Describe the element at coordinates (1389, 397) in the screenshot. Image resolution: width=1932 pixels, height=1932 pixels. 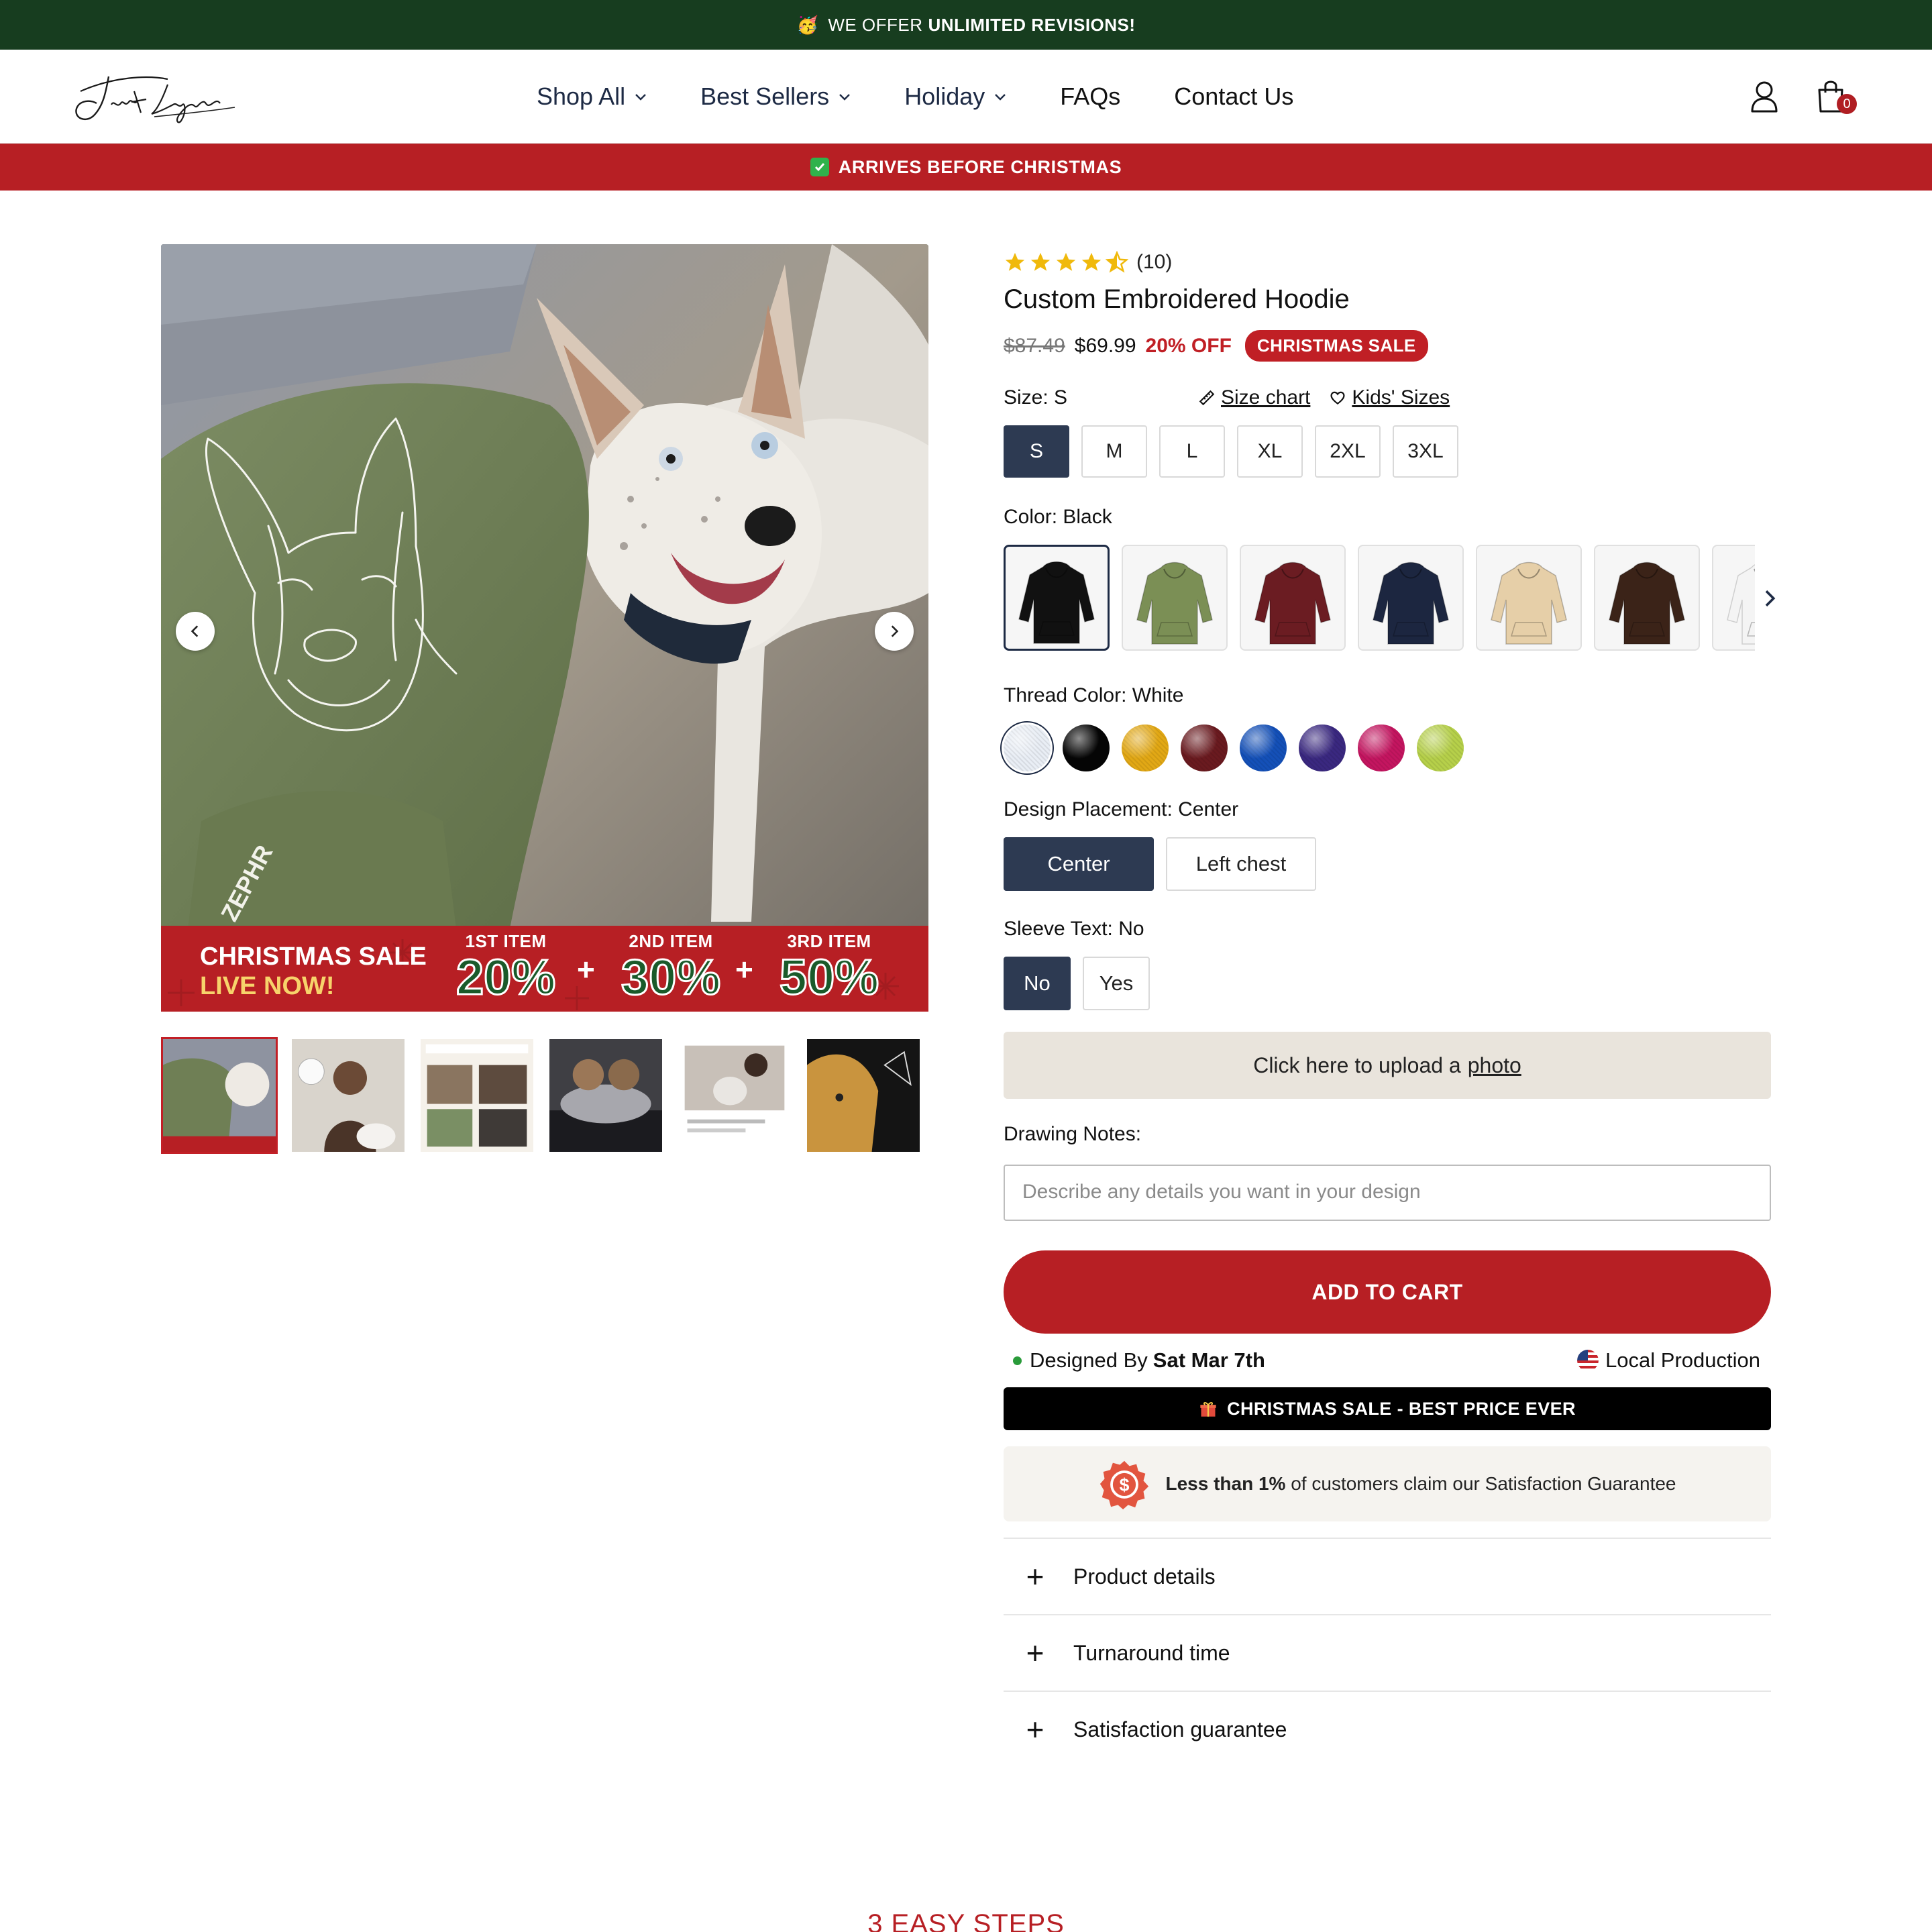
I see `kids-sizes-link: Kids' Sizes` at that location.